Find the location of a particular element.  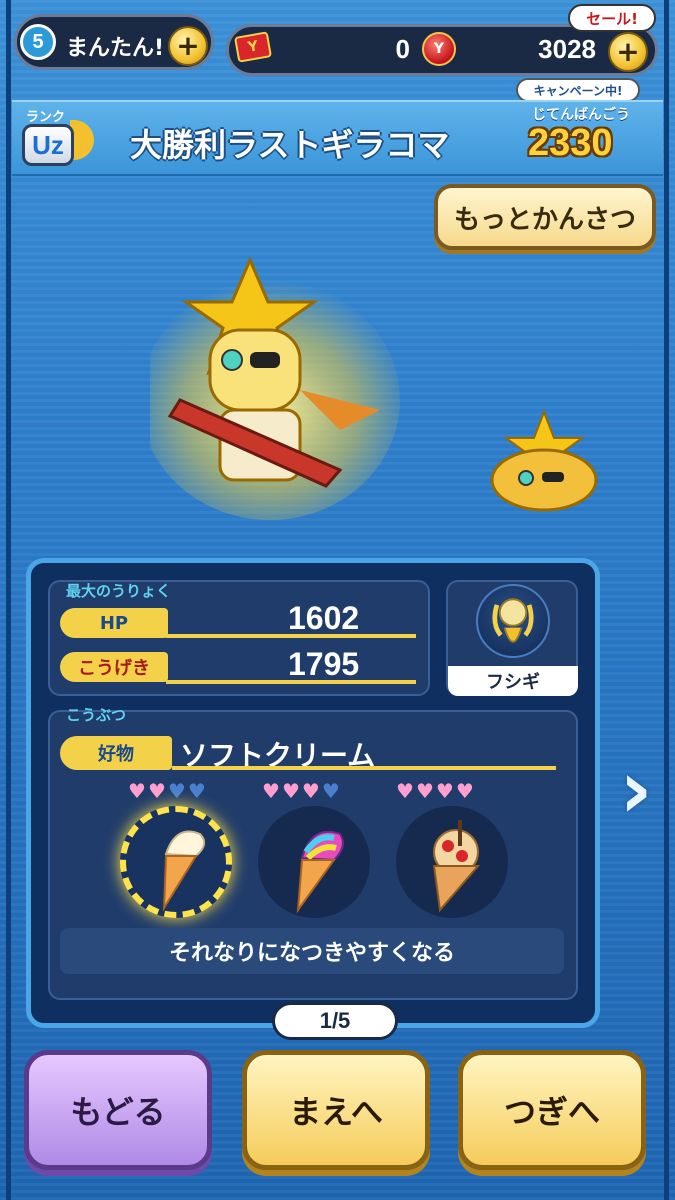

food-1-hearts: ♥ ♥ ♥ ♥ is located at coordinates (167, 791).